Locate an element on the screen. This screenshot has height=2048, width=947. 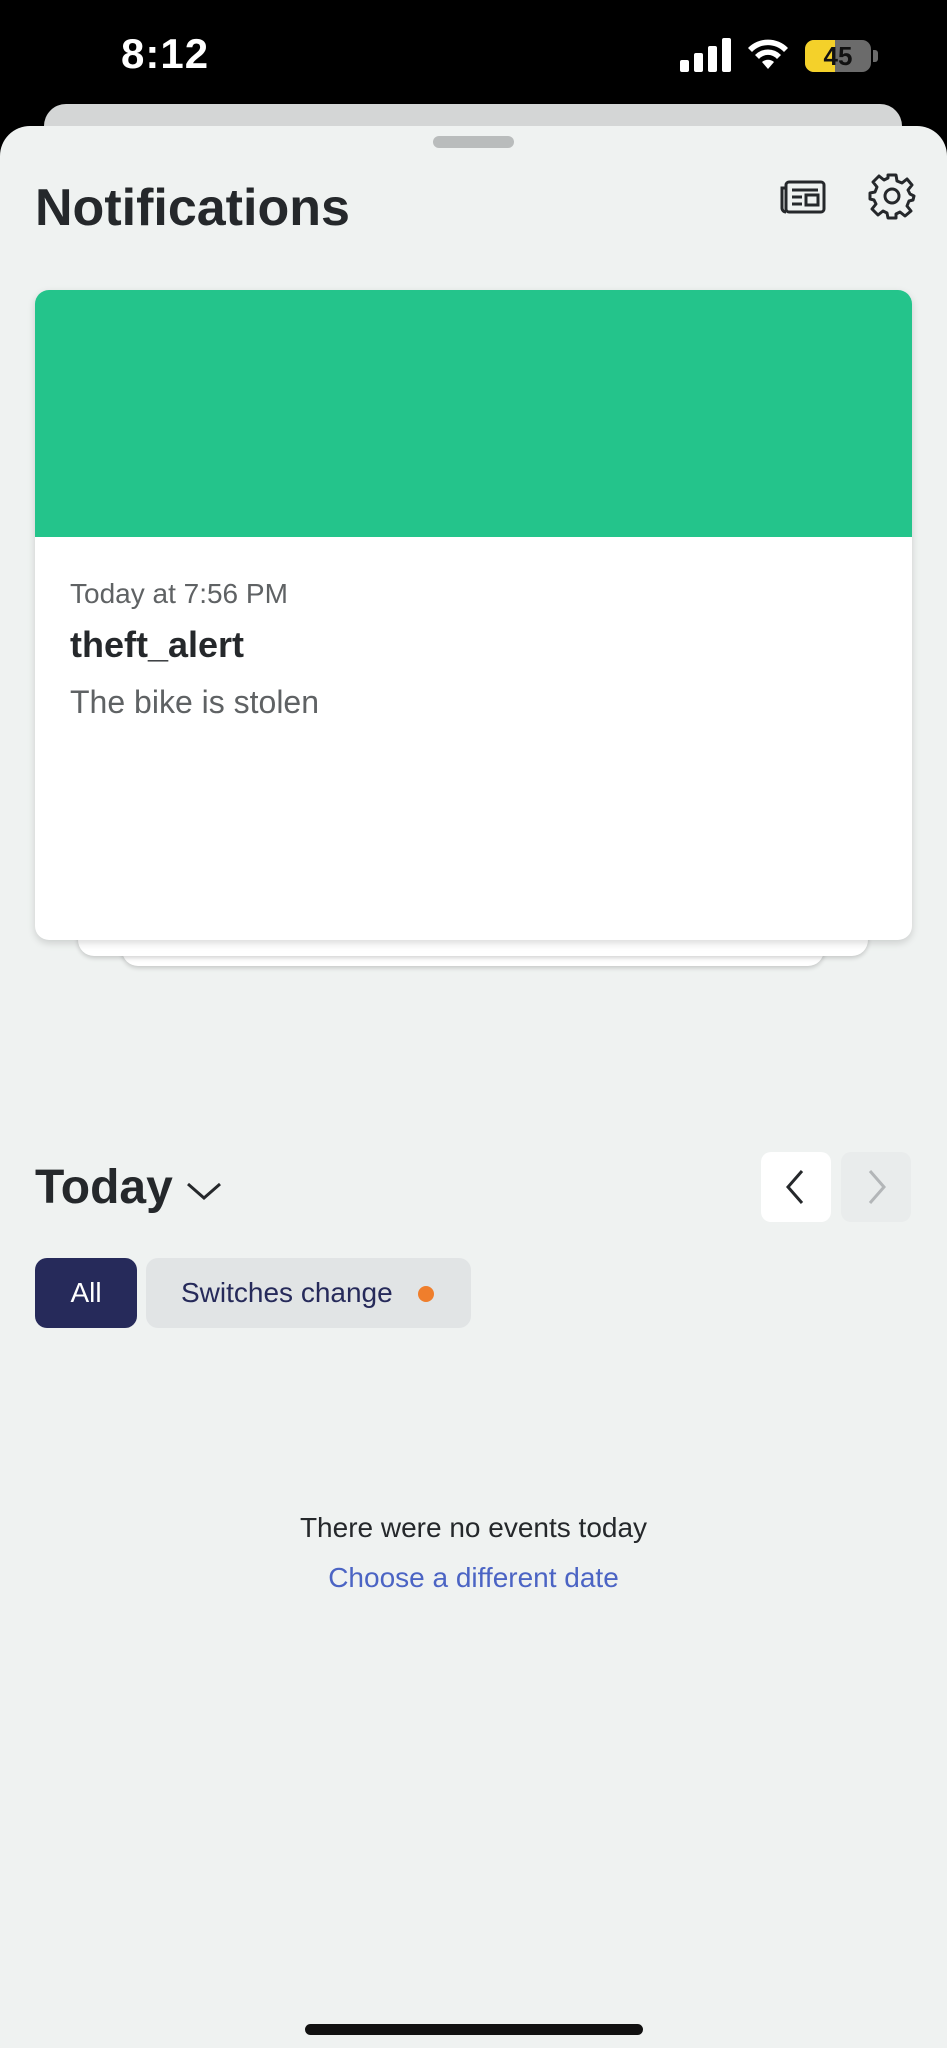
choose-date-link: Choose a different date is located at coordinates (473, 1578).